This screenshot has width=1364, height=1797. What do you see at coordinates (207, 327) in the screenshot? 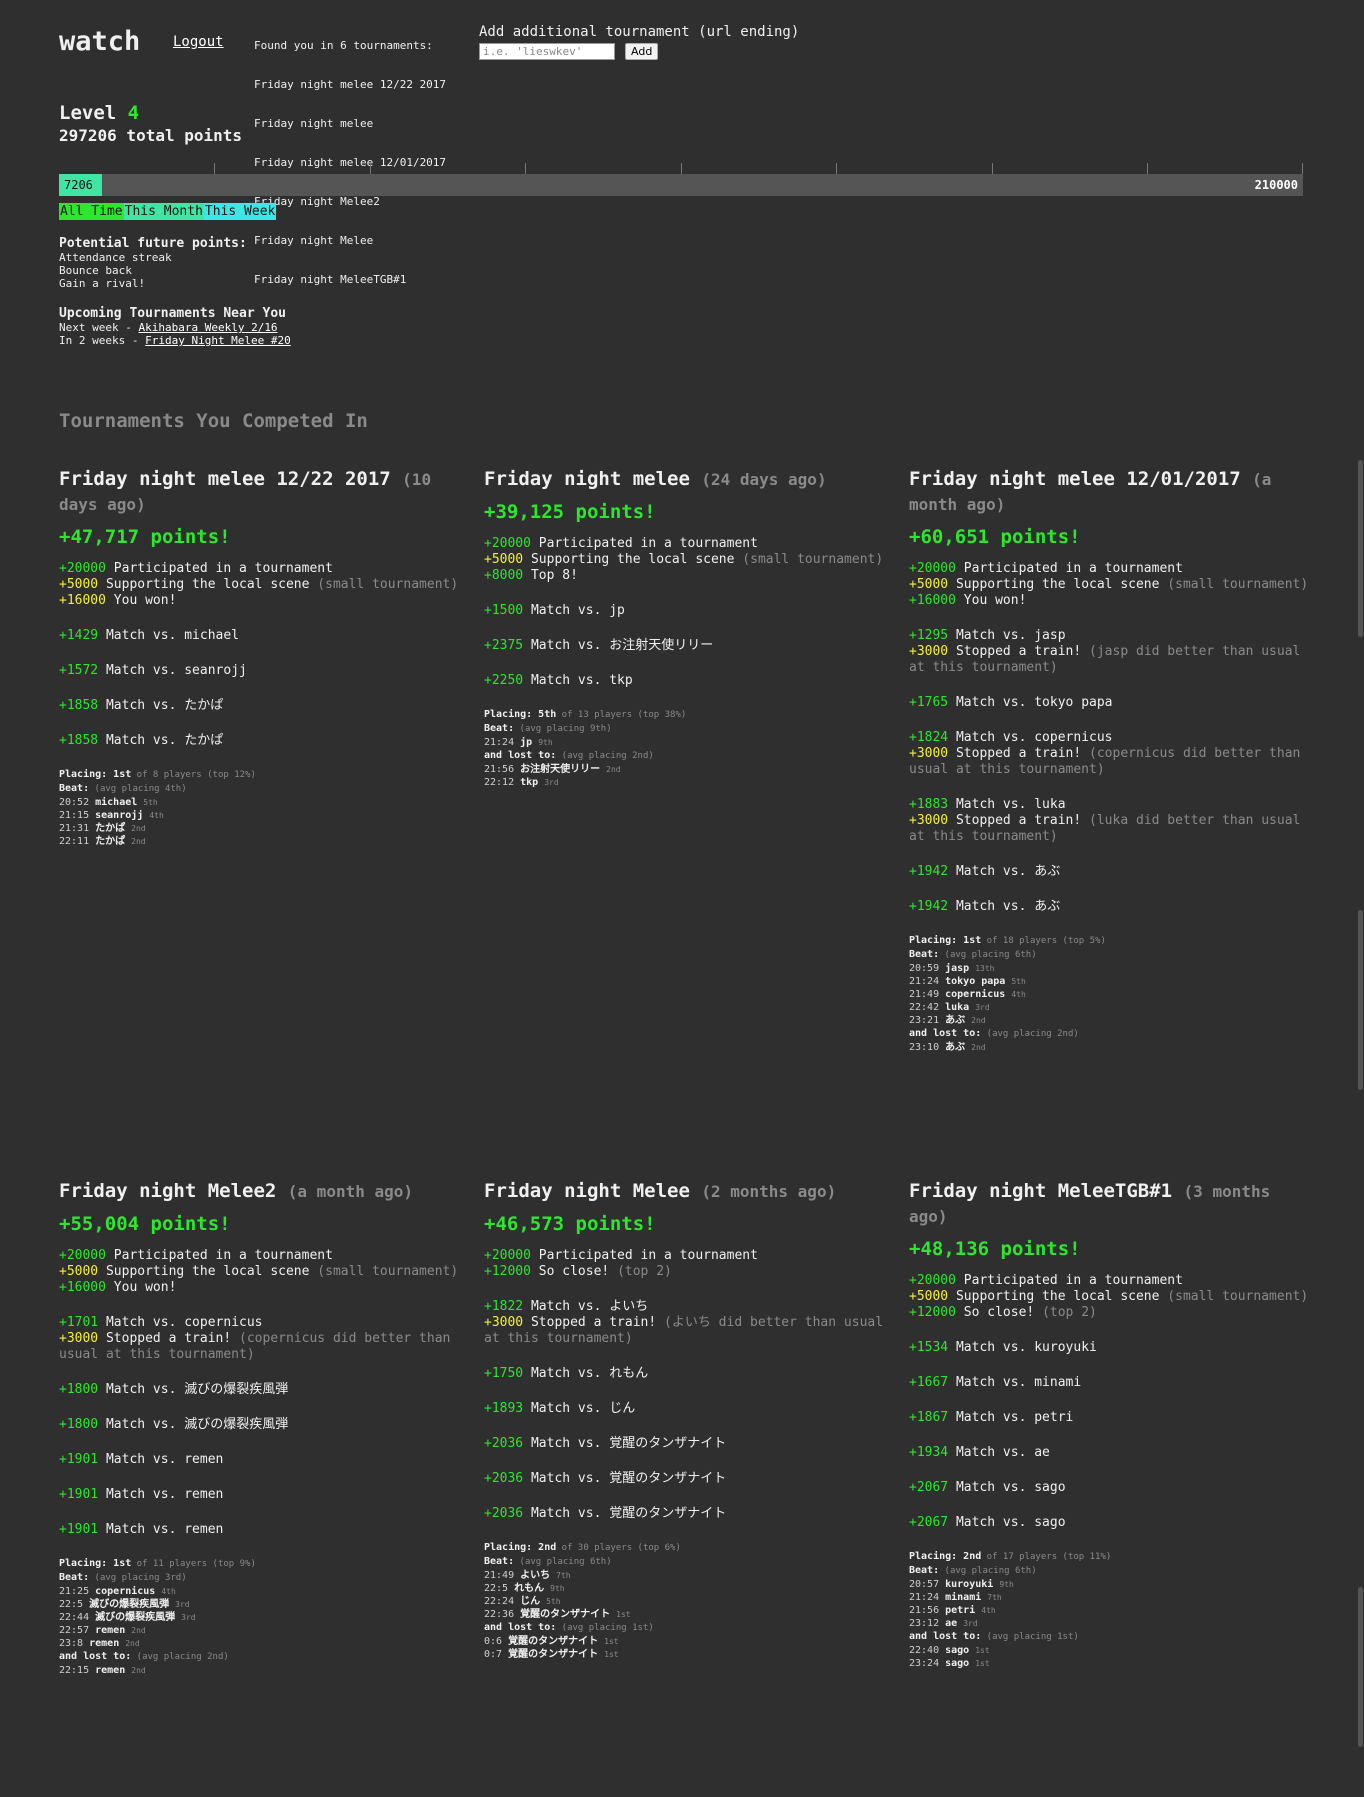
I see `upcoming-link: Akihabara Weekly 2/16` at bounding box center [207, 327].